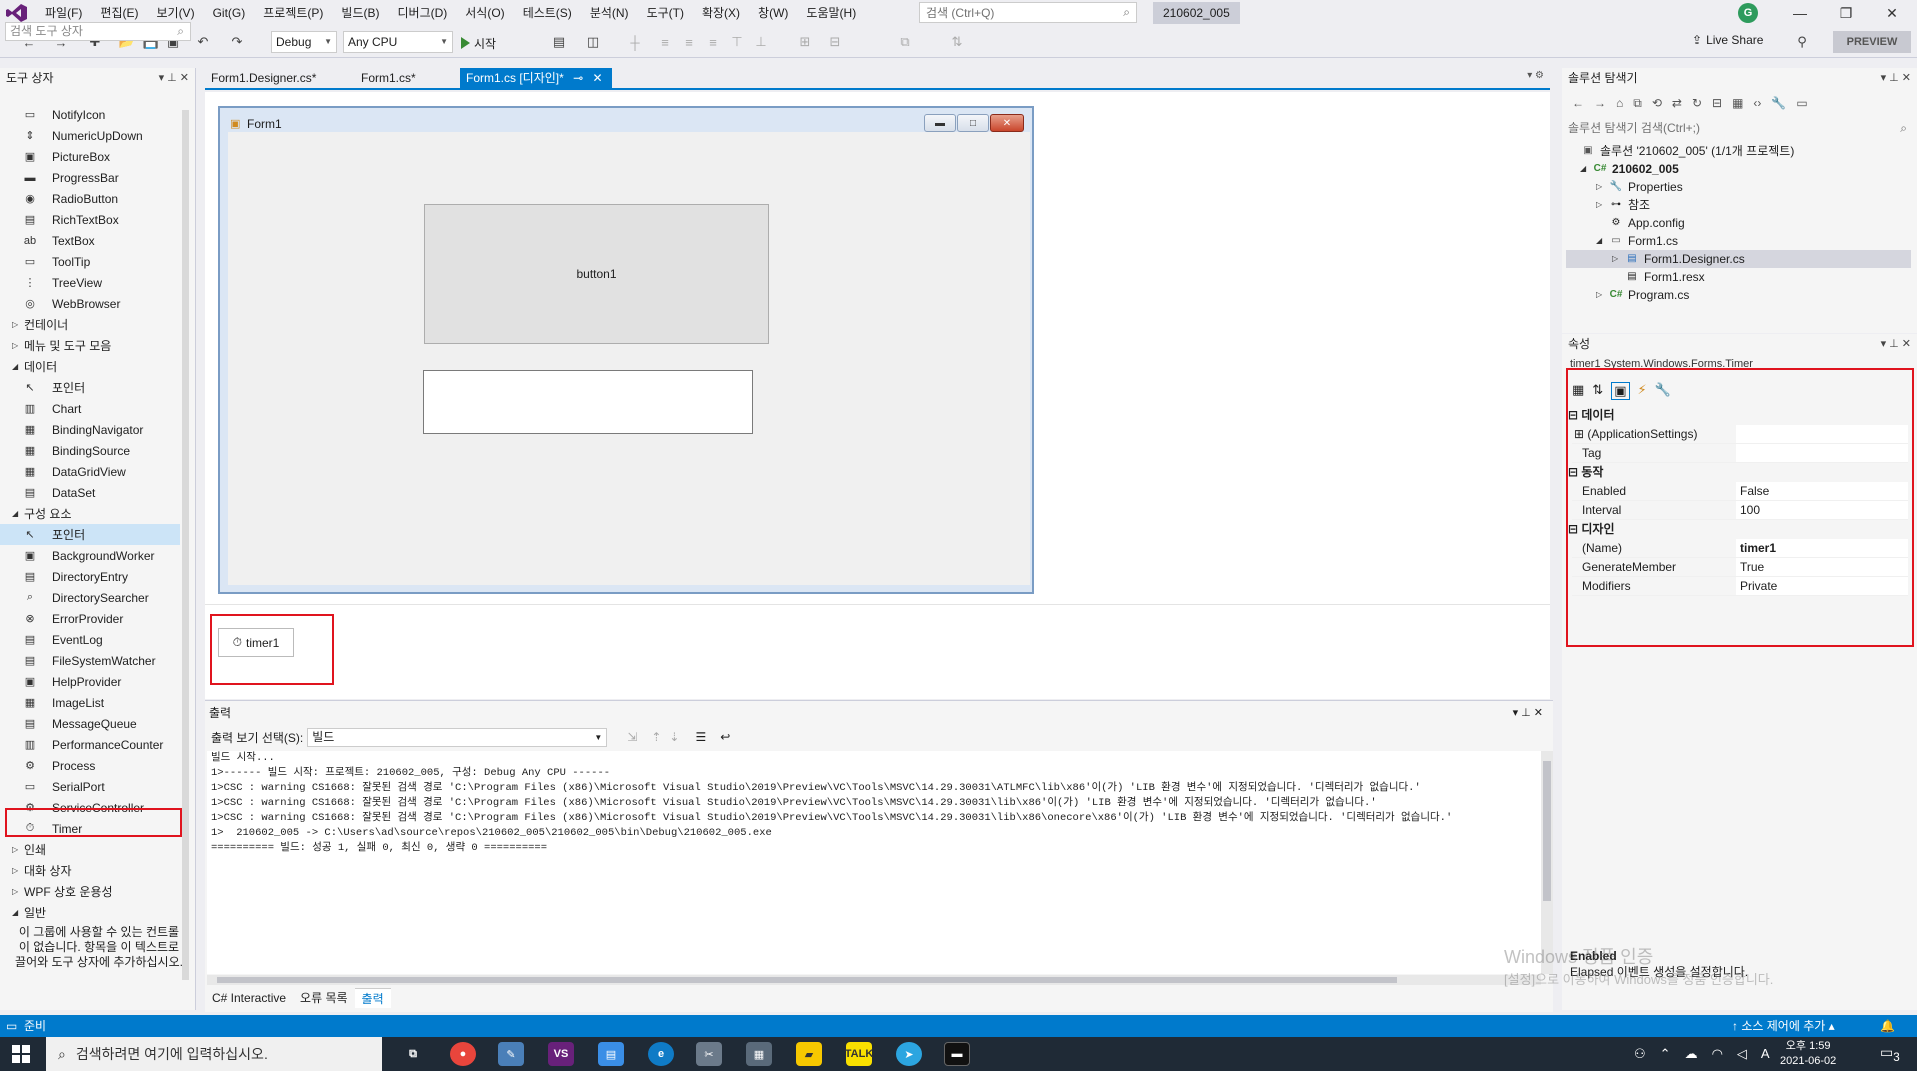 The width and height of the screenshot is (1917, 1071). What do you see at coordinates (721, 13) in the screenshot?
I see `menu-item: 확장(X)` at bounding box center [721, 13].